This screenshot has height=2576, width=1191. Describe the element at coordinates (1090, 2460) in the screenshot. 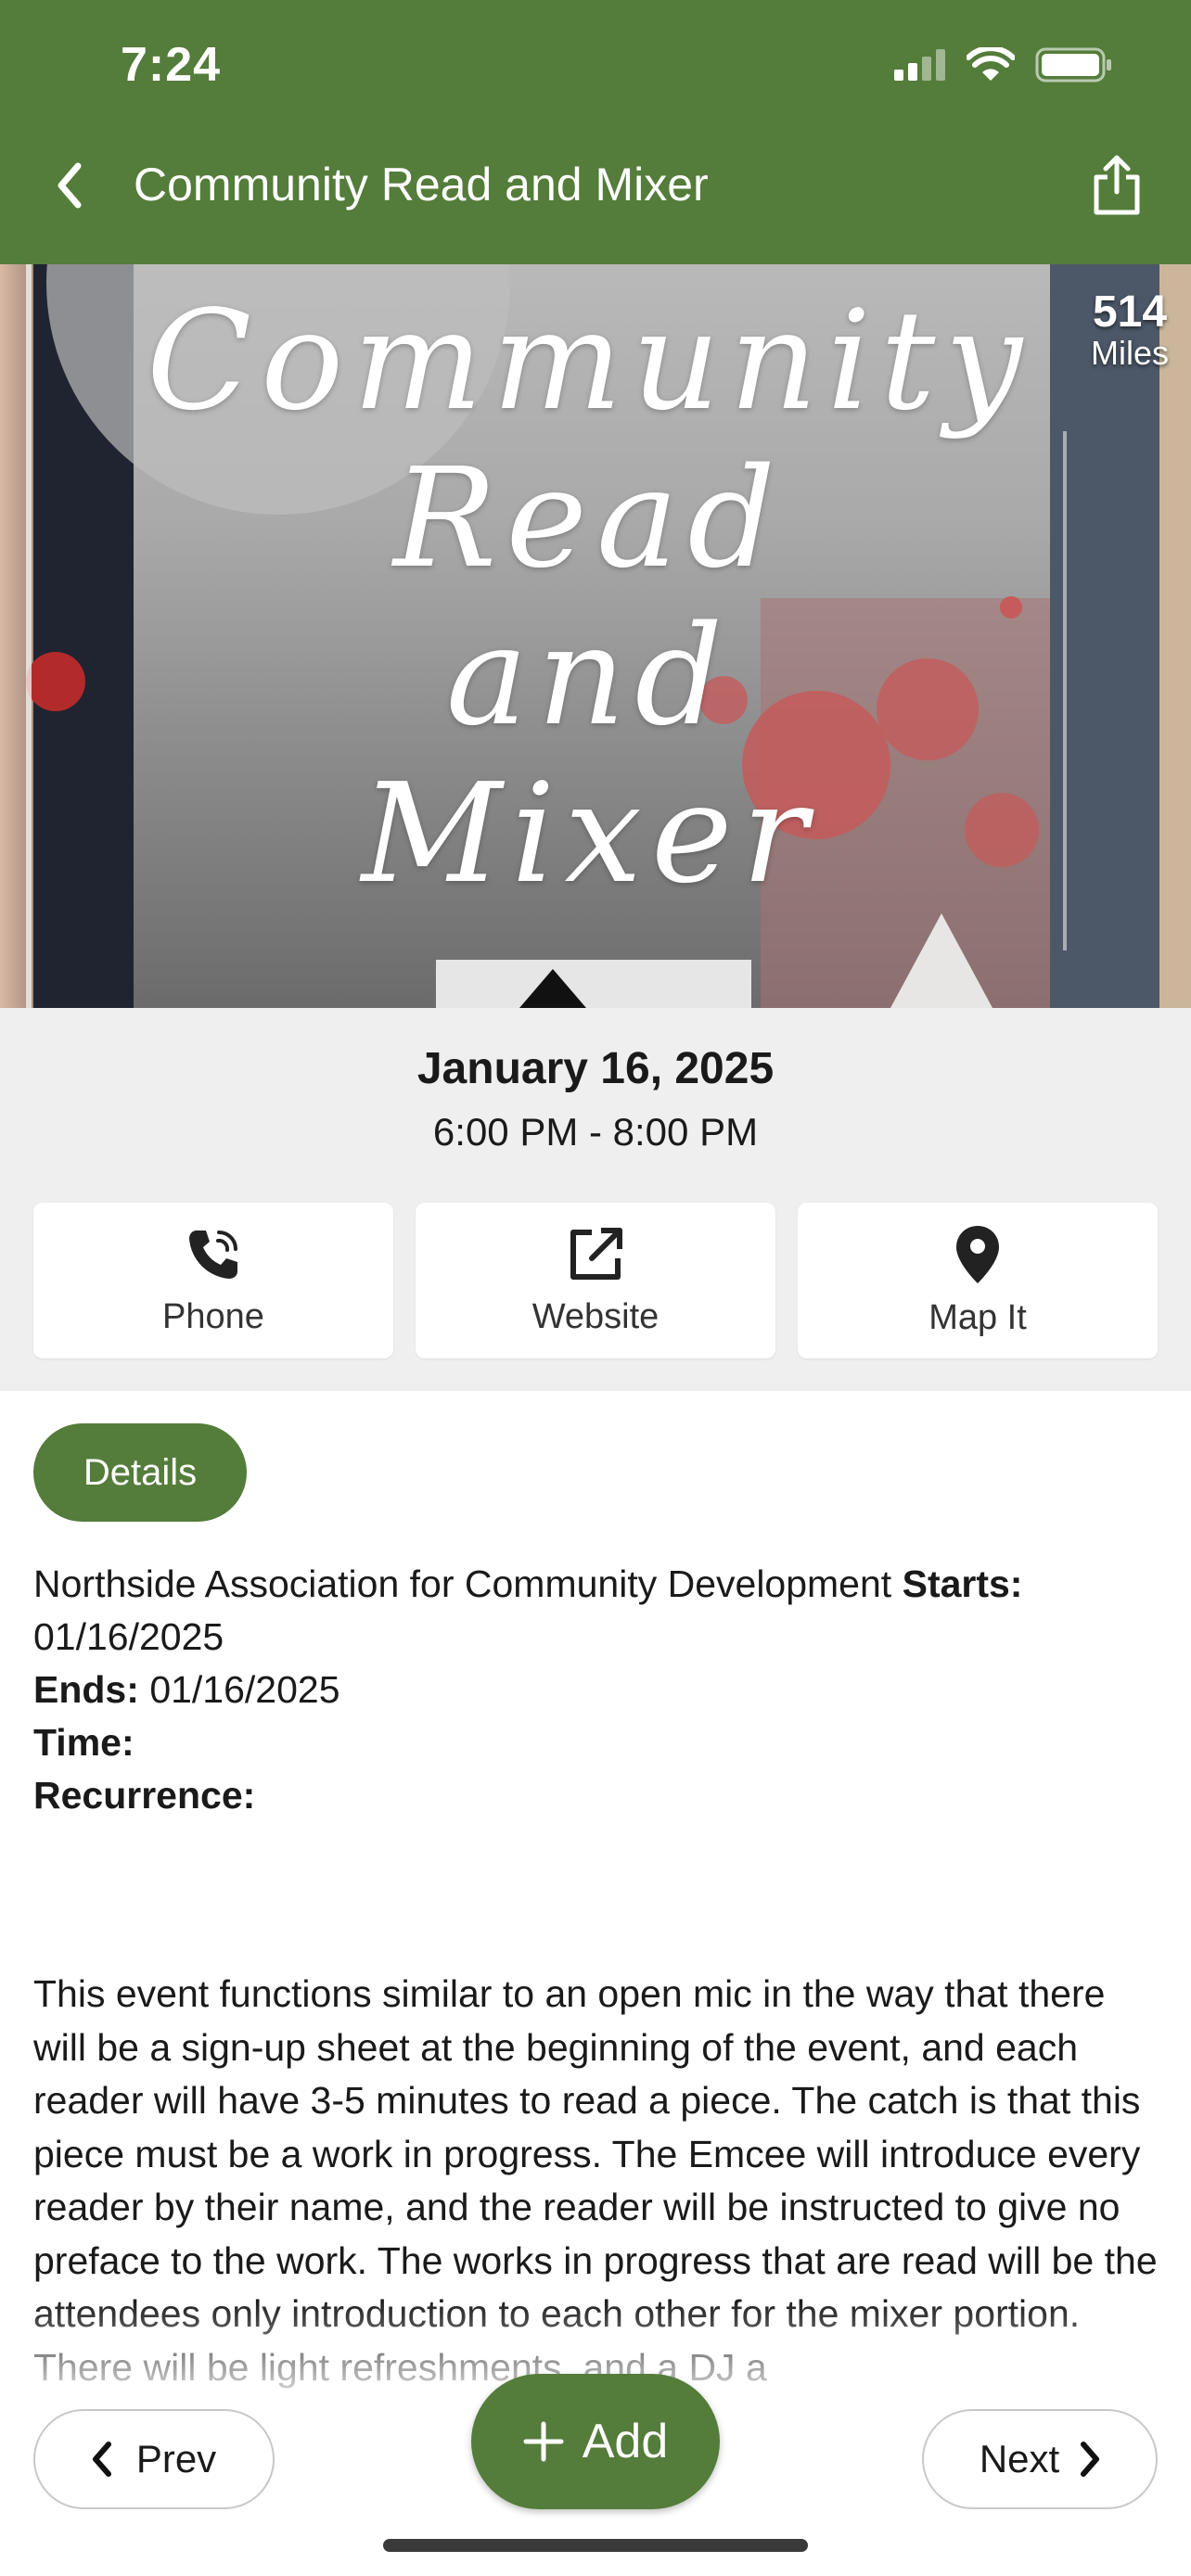

I see `chevron-right-icon` at that location.